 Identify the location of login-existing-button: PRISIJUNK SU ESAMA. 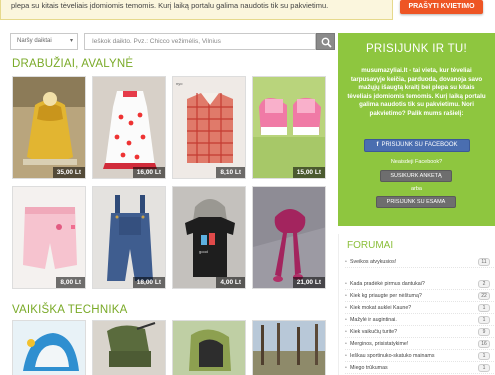
(416, 202).